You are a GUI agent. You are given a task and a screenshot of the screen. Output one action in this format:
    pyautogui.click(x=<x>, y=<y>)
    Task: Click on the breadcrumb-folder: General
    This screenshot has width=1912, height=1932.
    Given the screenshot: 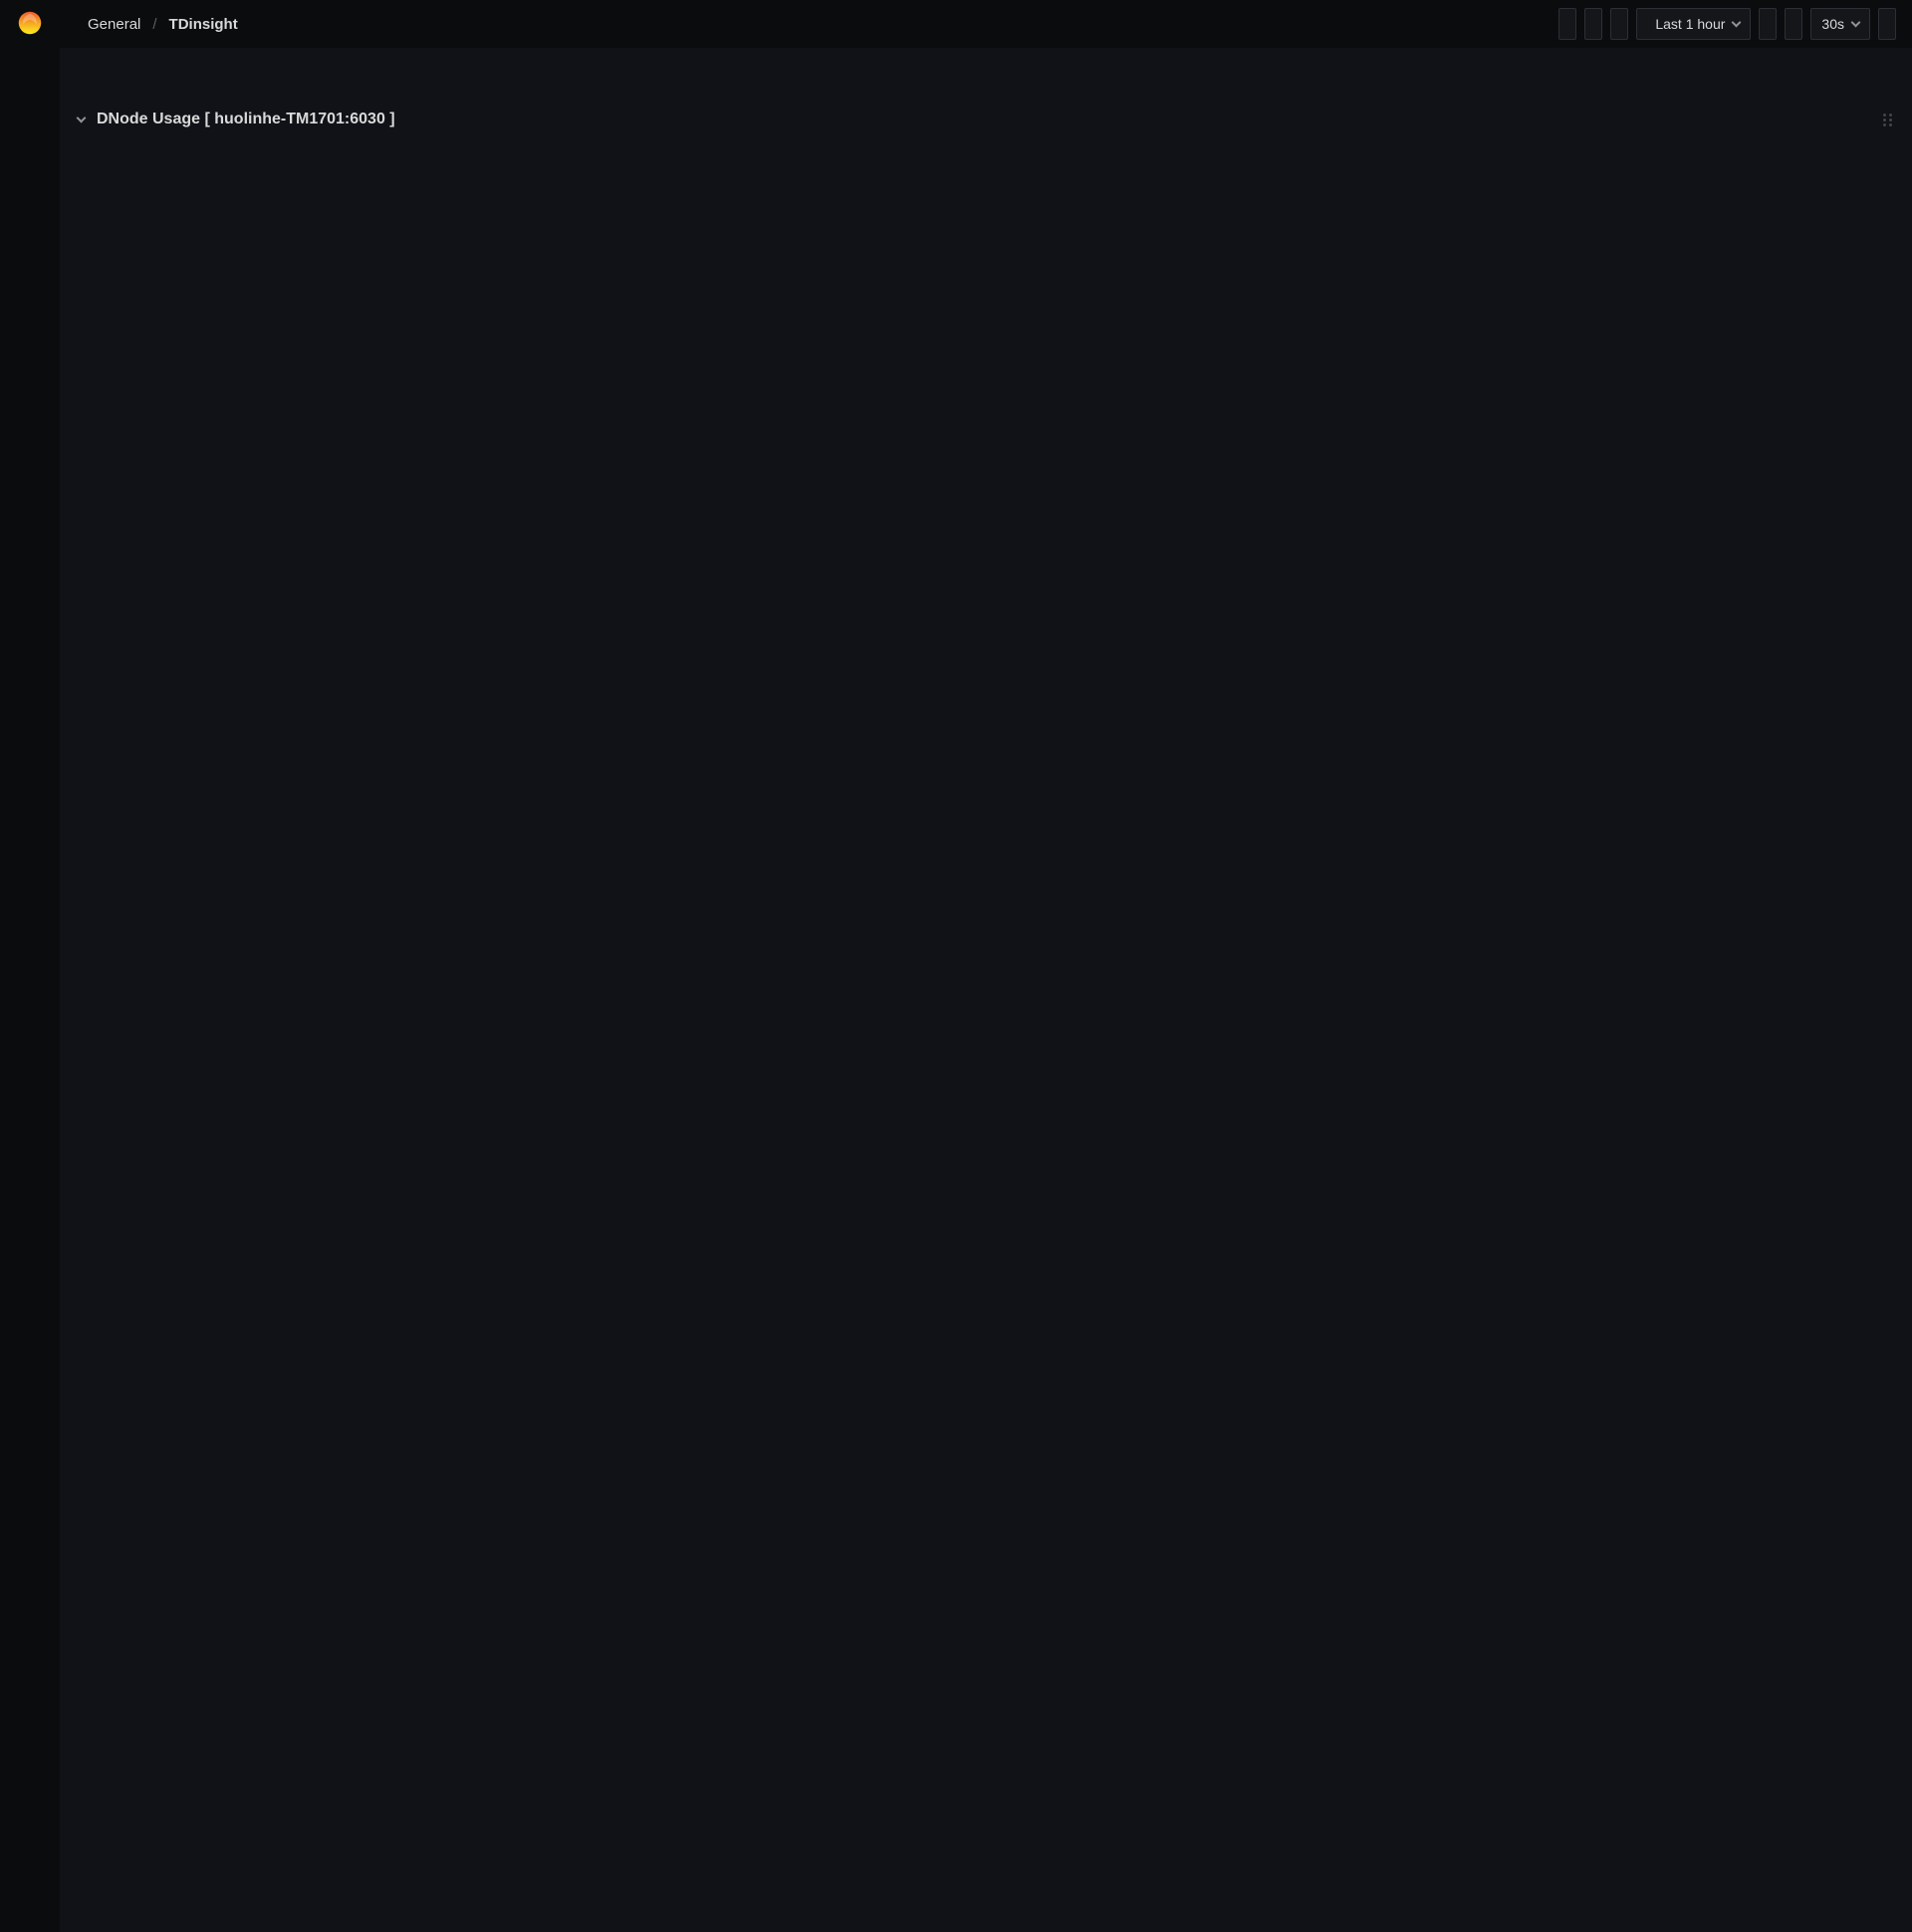 What is the action you would take?
    pyautogui.click(x=114, y=24)
    